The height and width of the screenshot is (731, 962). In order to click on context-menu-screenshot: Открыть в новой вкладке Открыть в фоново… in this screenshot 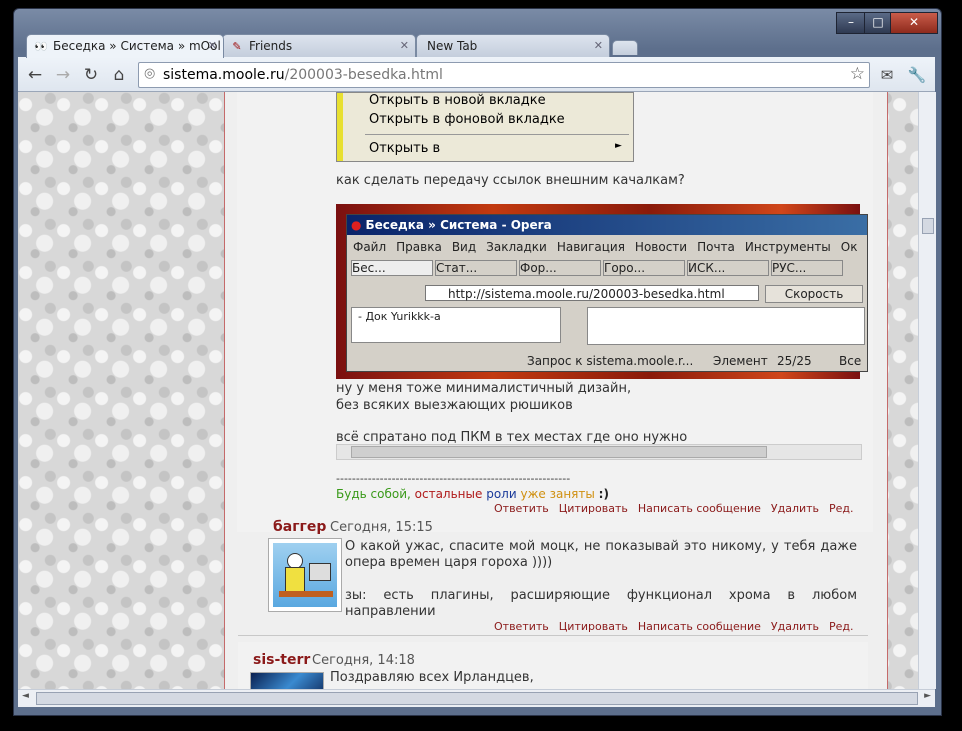, I will do `click(485, 127)`.